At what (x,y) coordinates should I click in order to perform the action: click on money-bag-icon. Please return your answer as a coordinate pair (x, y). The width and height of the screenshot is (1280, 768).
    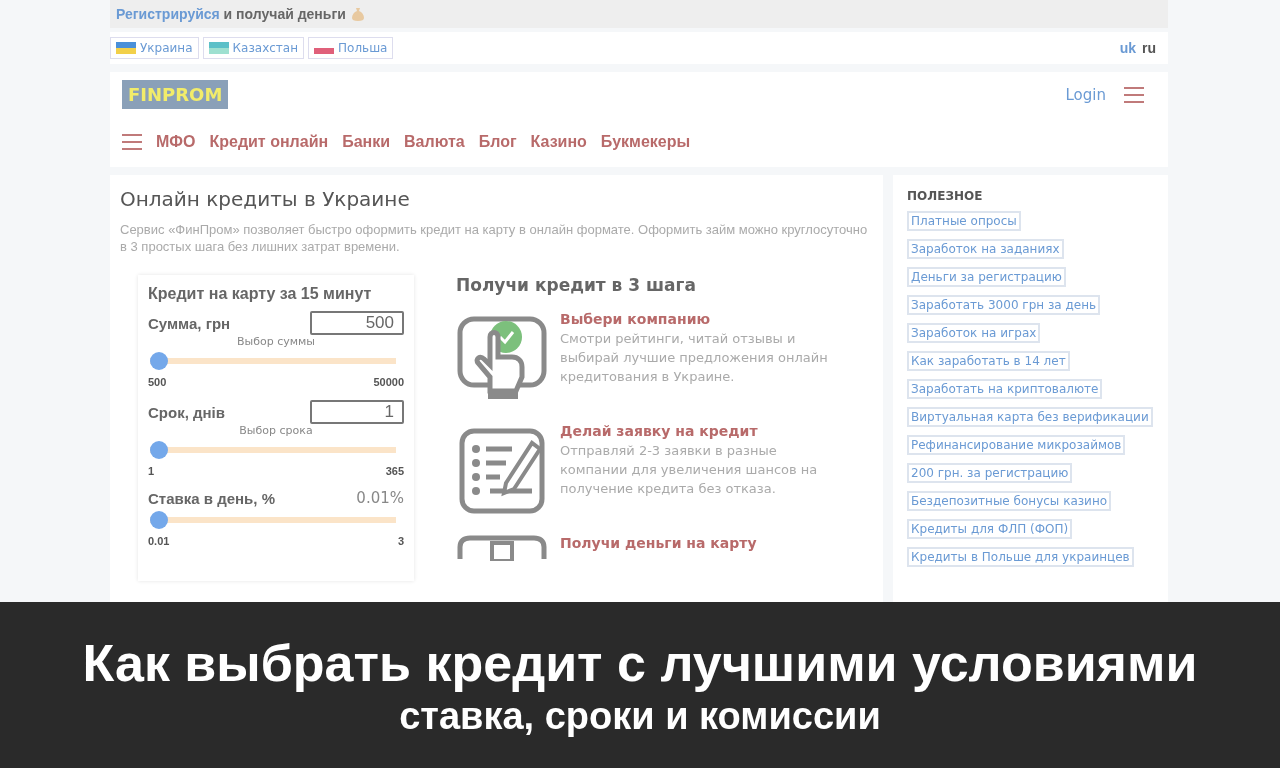
    Looking at the image, I should click on (357, 14).